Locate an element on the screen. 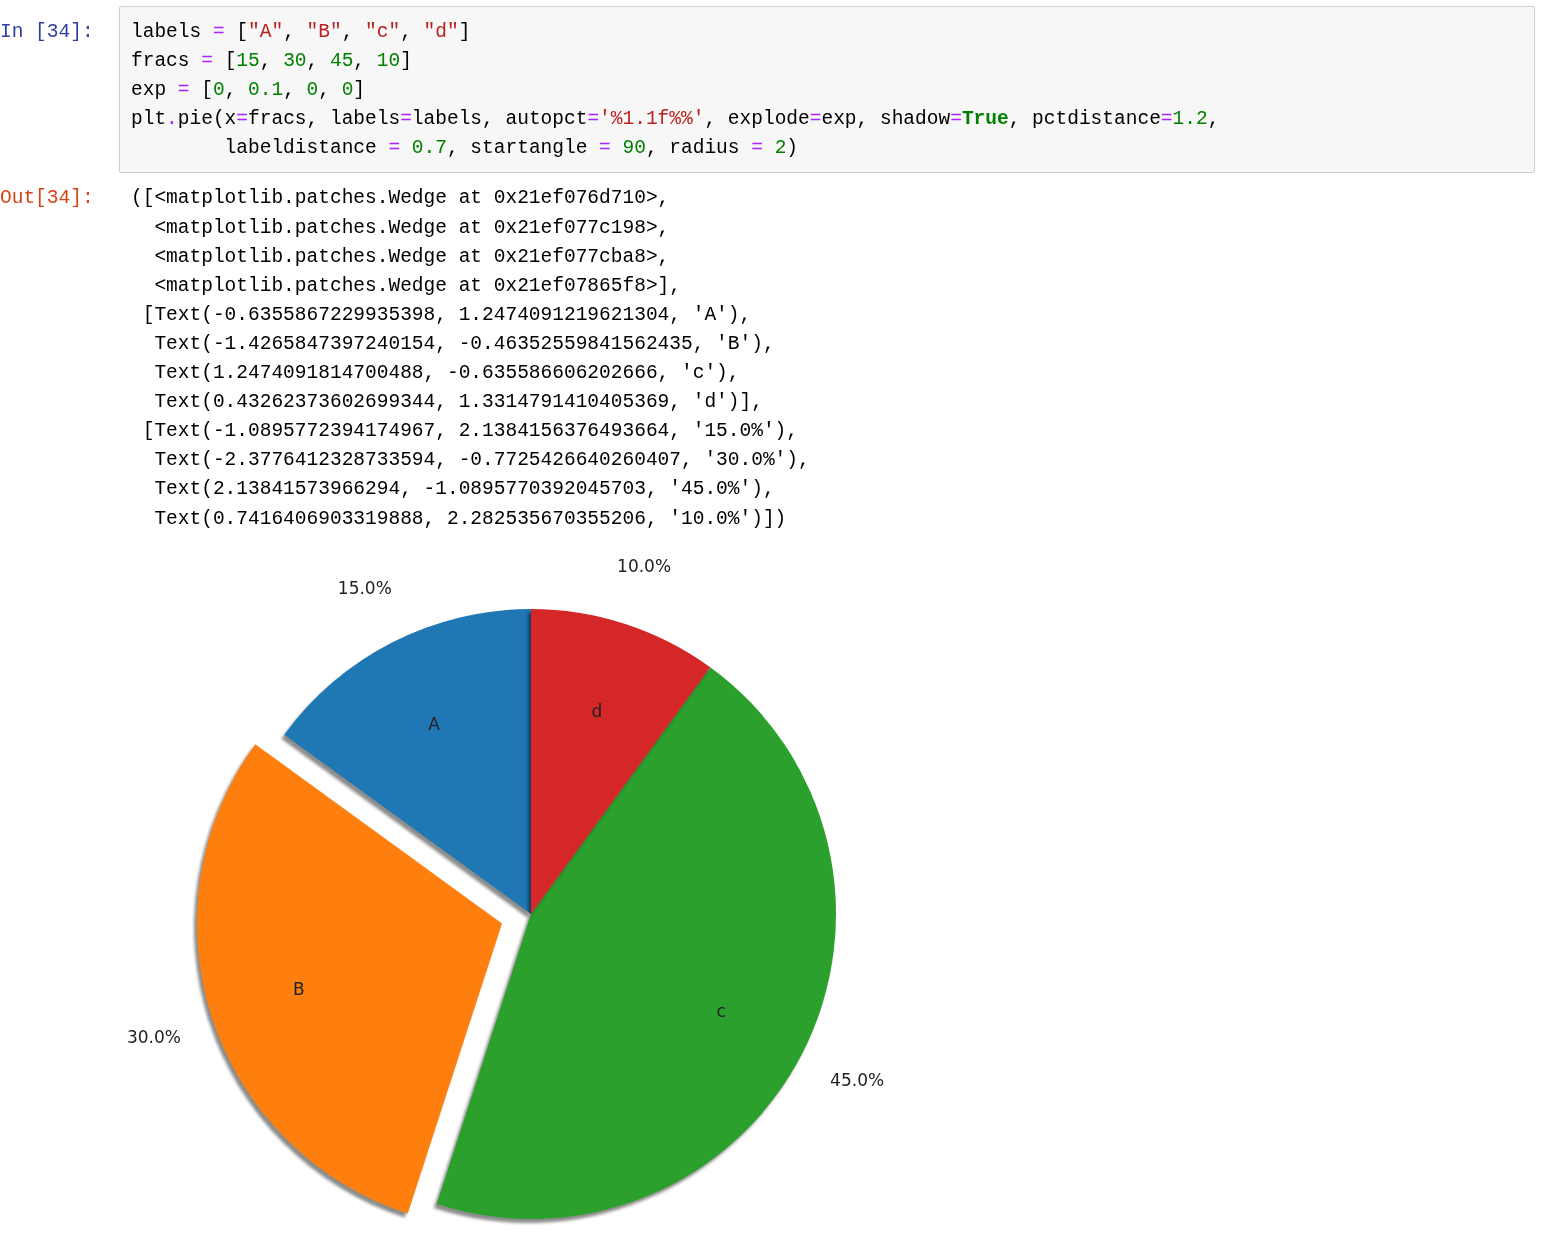  code-line: exp = [0, 0.1, 0, 0] is located at coordinates (249, 91).